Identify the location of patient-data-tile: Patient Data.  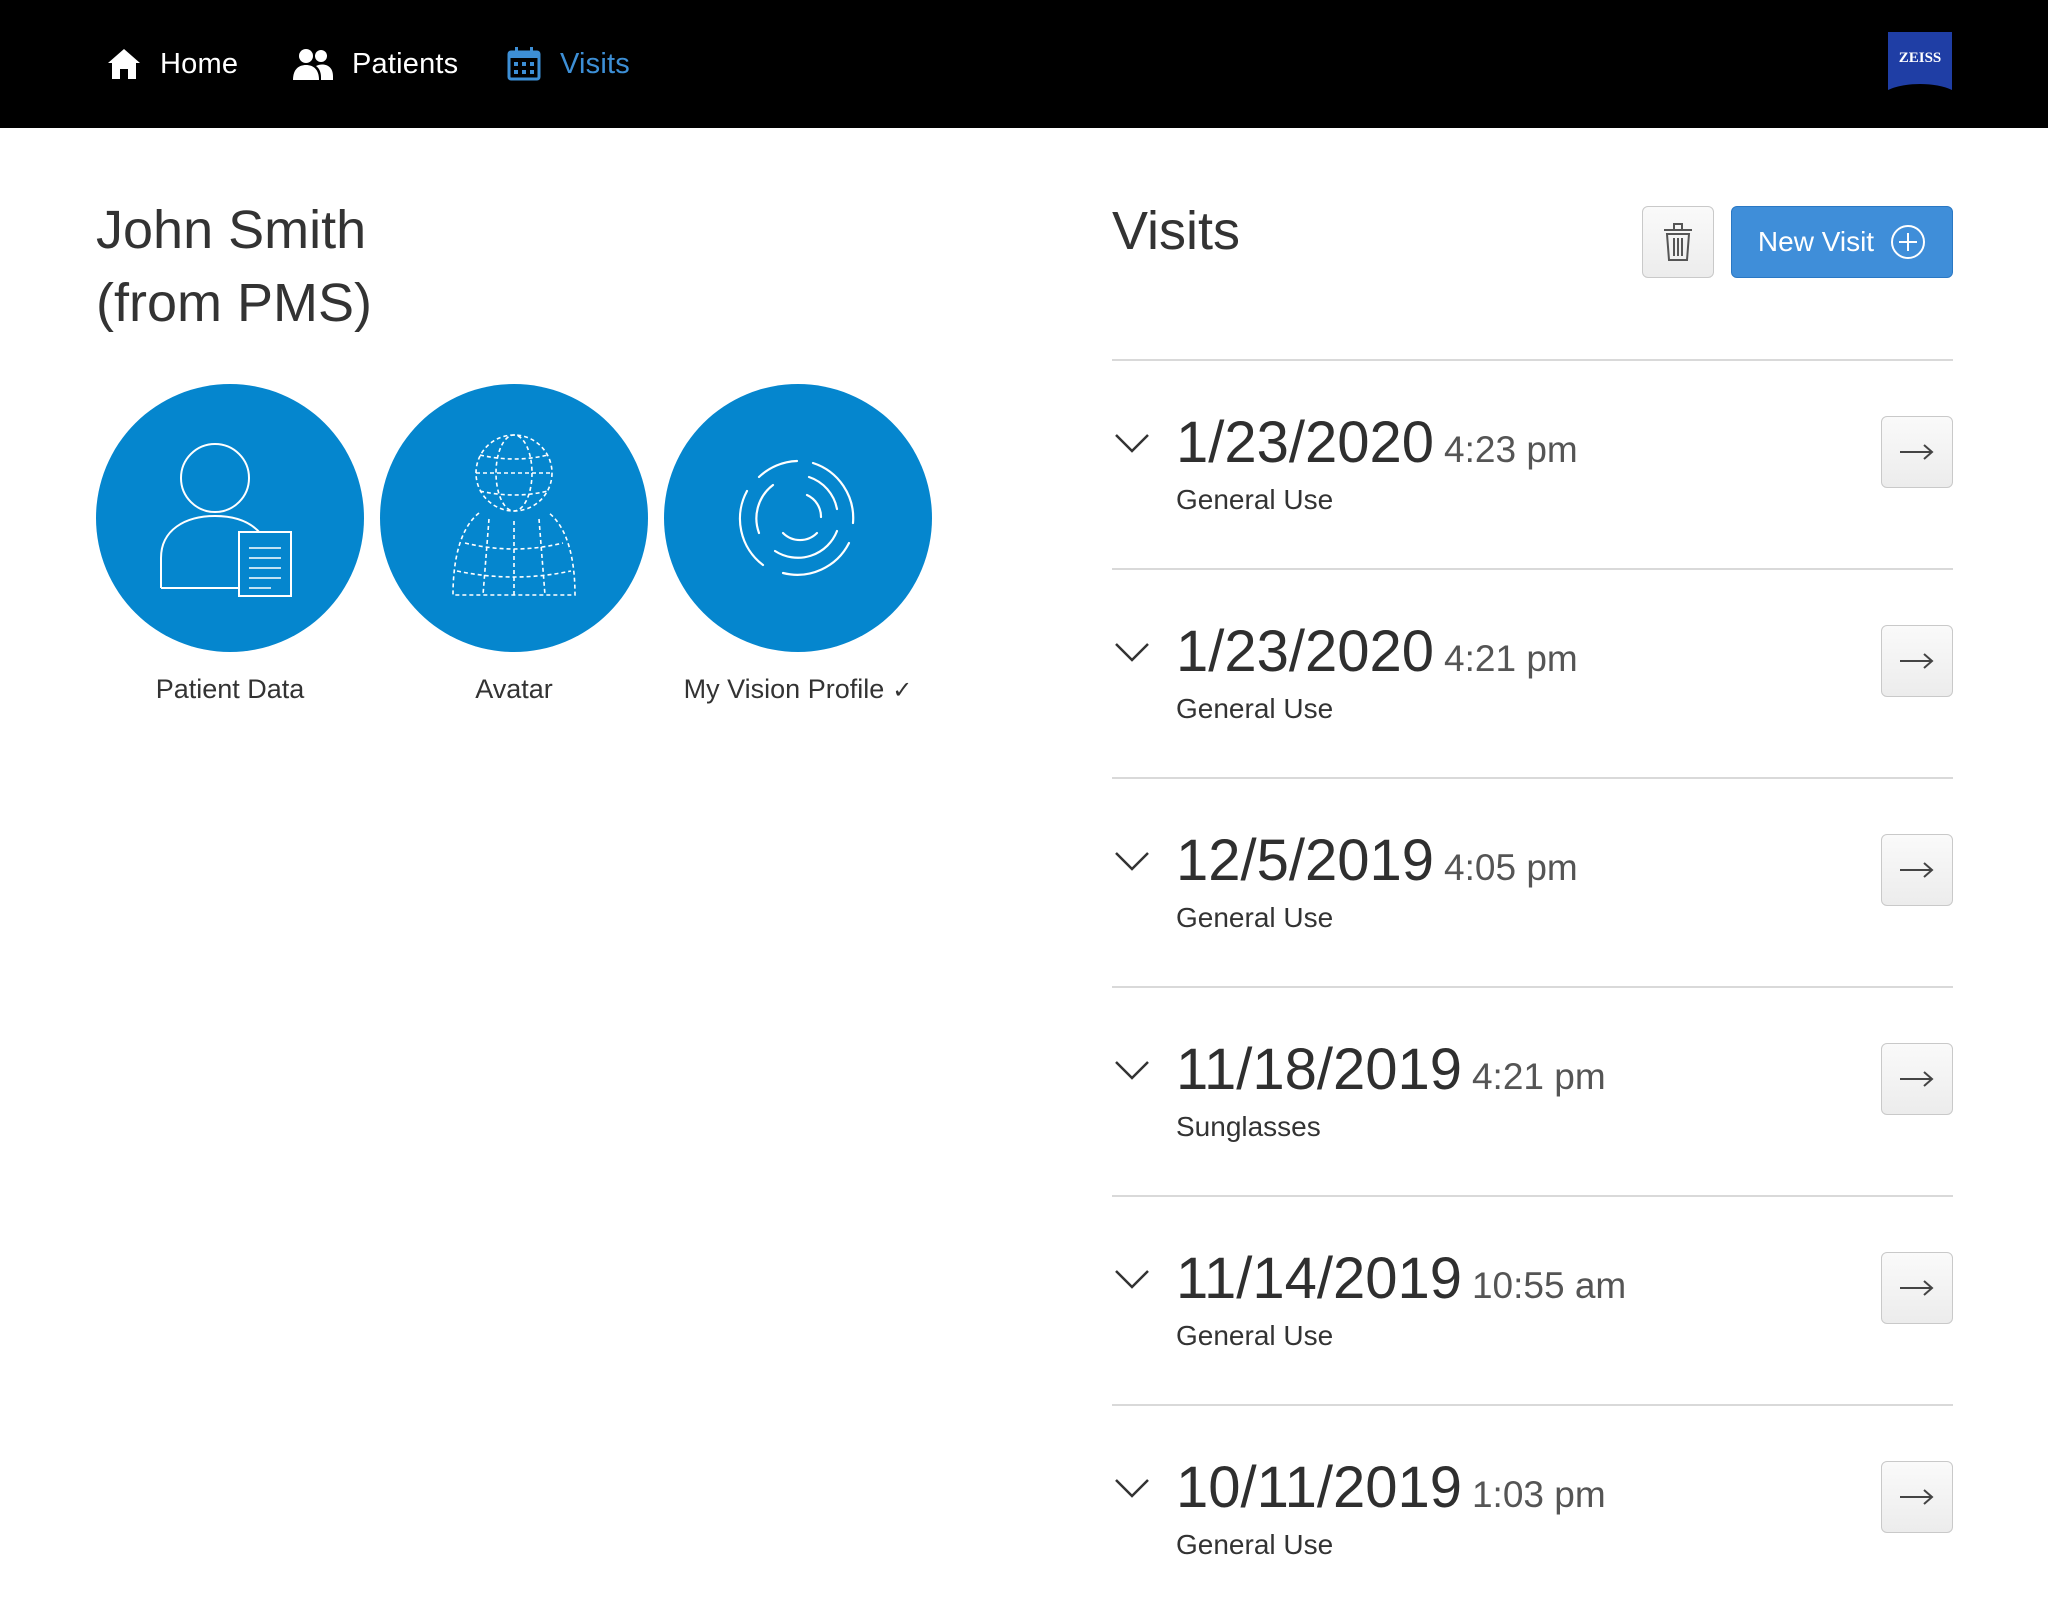
(230, 544).